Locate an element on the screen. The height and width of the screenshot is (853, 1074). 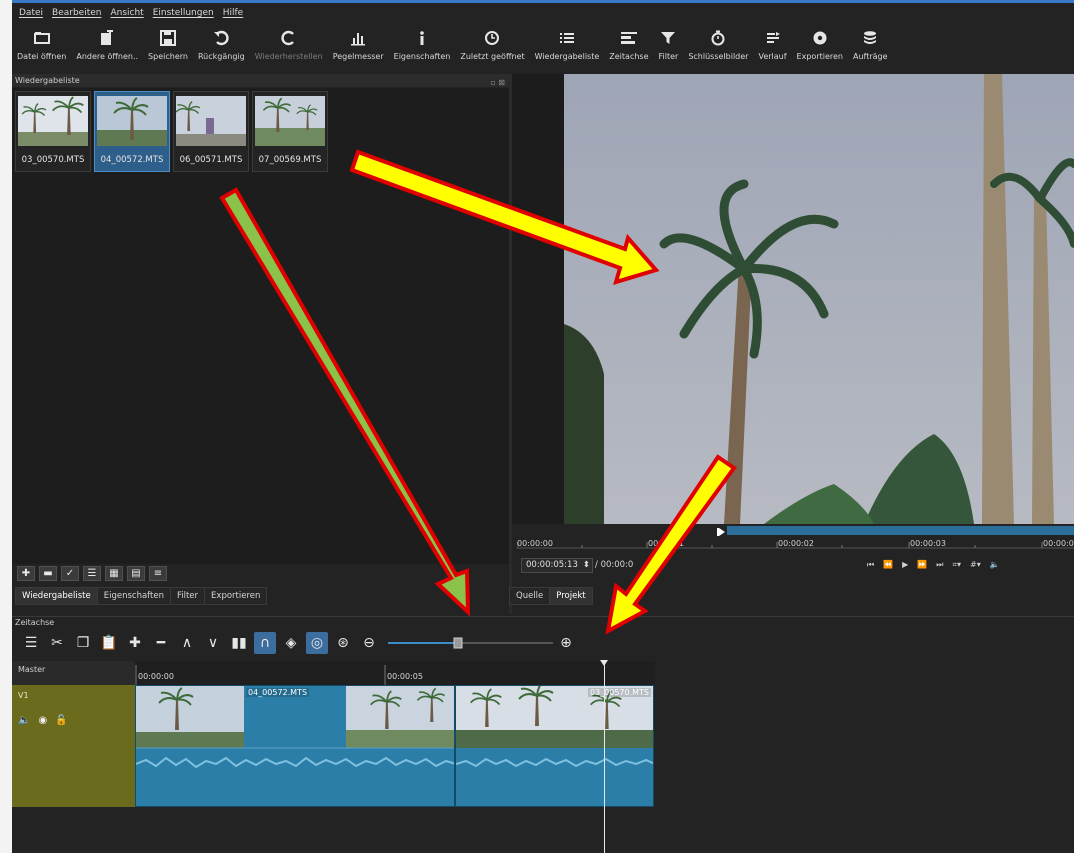
add-clip-button: ✚ is located at coordinates (26, 573).